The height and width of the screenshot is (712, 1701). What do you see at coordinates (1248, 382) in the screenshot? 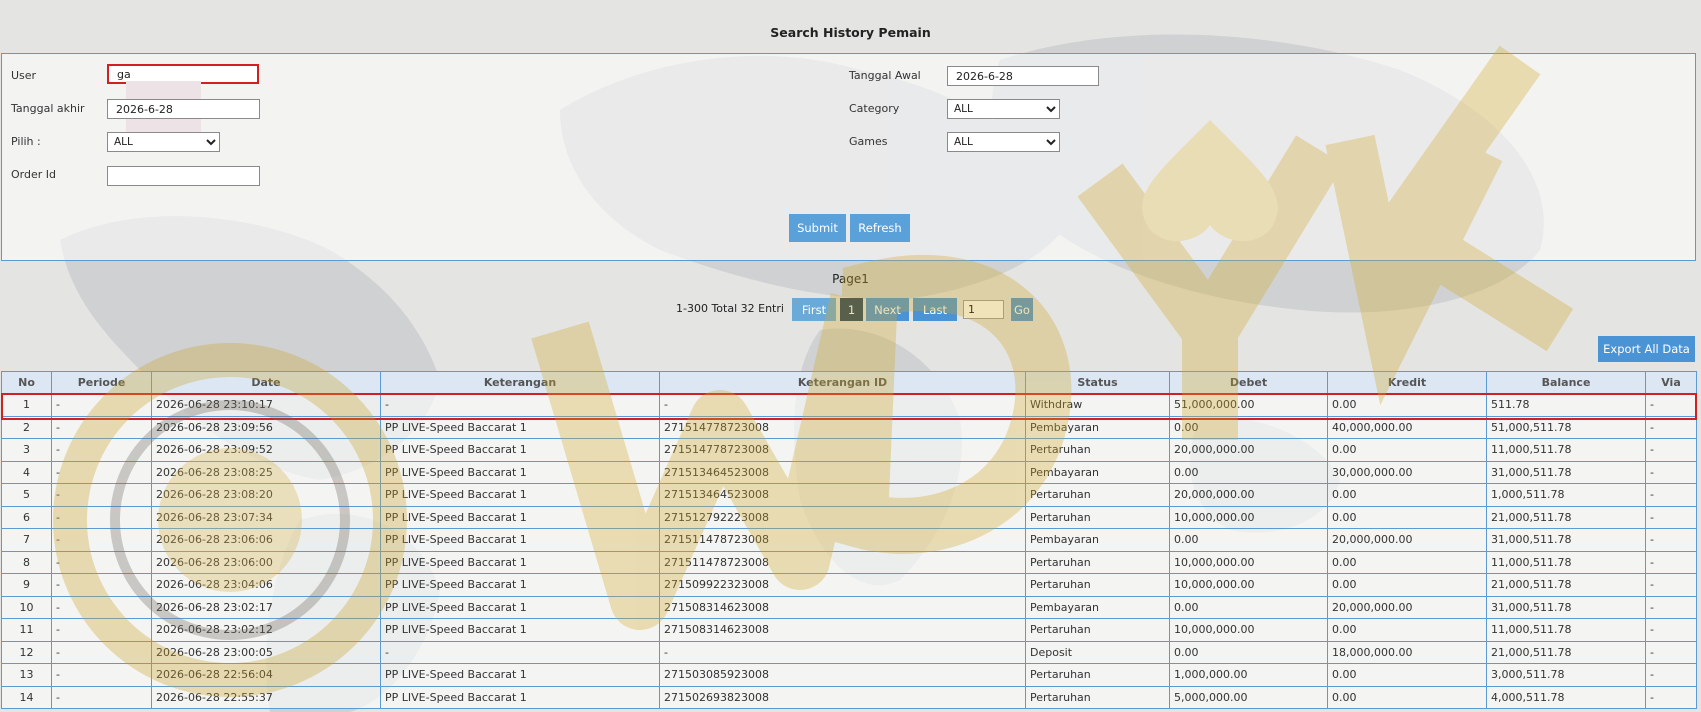
I see `column-header: Debet` at bounding box center [1248, 382].